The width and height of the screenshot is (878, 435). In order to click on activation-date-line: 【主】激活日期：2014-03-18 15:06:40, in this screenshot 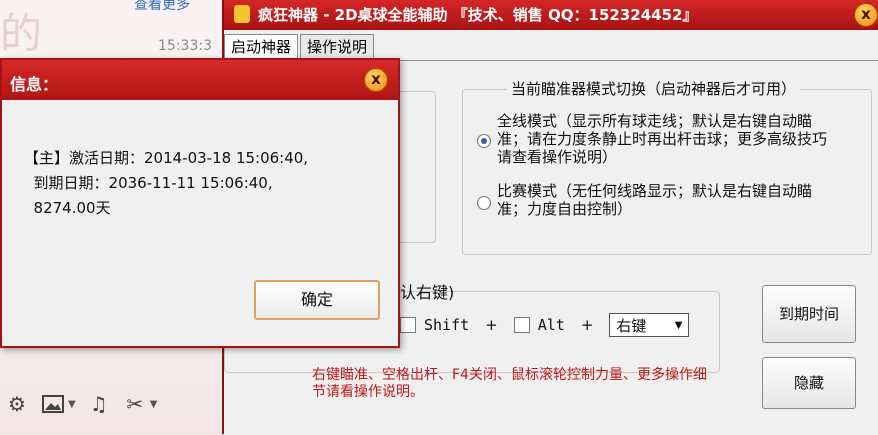, I will do `click(166, 158)`.